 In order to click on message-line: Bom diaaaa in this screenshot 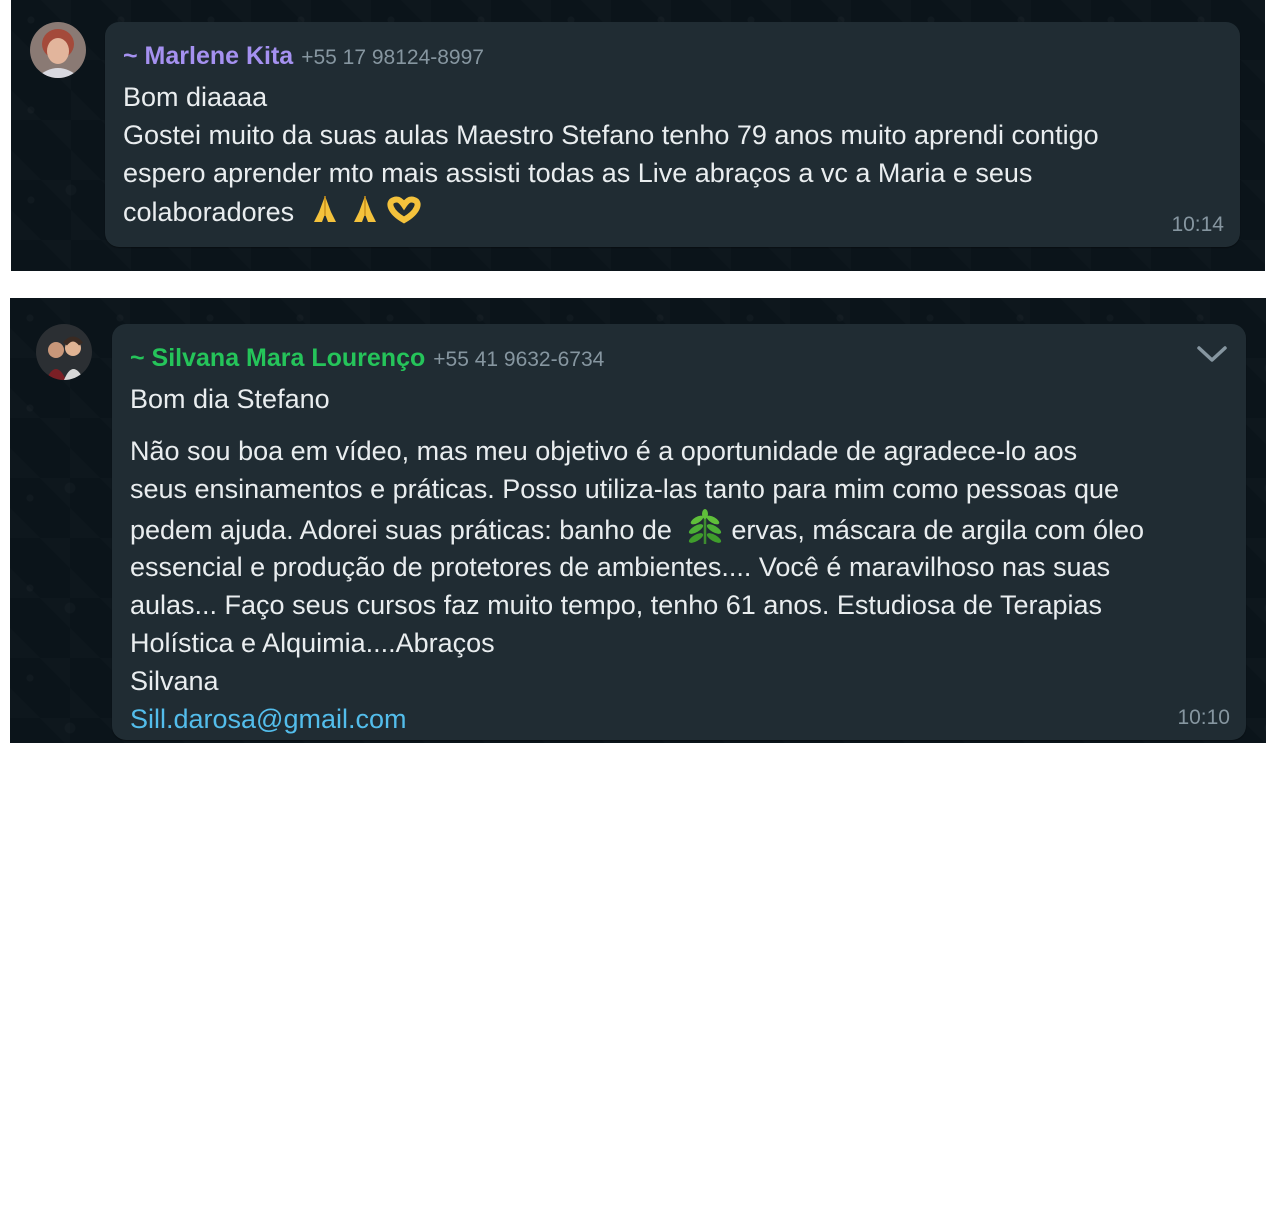, I will do `click(195, 97)`.